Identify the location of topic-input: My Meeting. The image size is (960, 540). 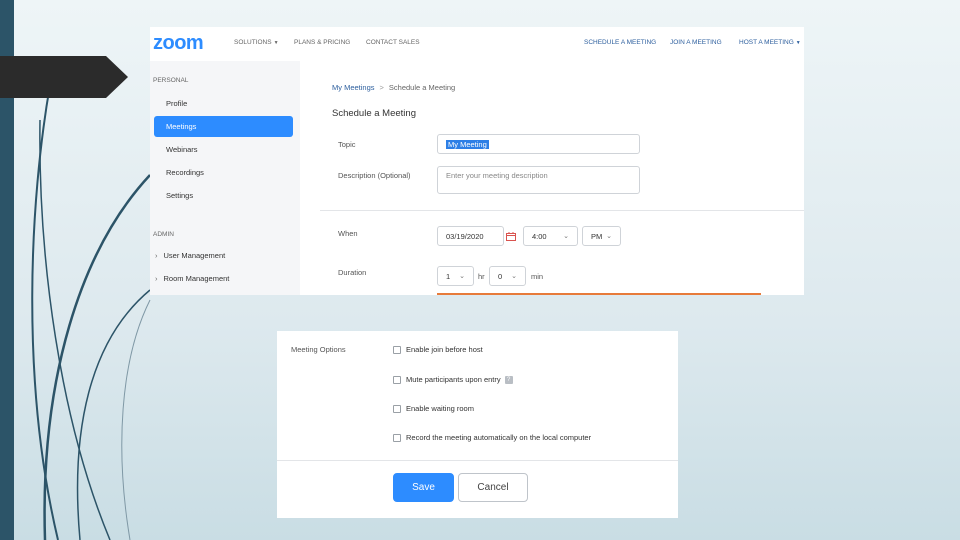
(538, 144).